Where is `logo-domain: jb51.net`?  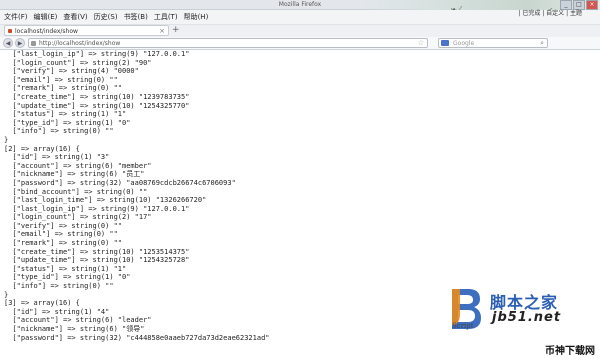
logo-domain: jb51.net is located at coordinates (527, 317).